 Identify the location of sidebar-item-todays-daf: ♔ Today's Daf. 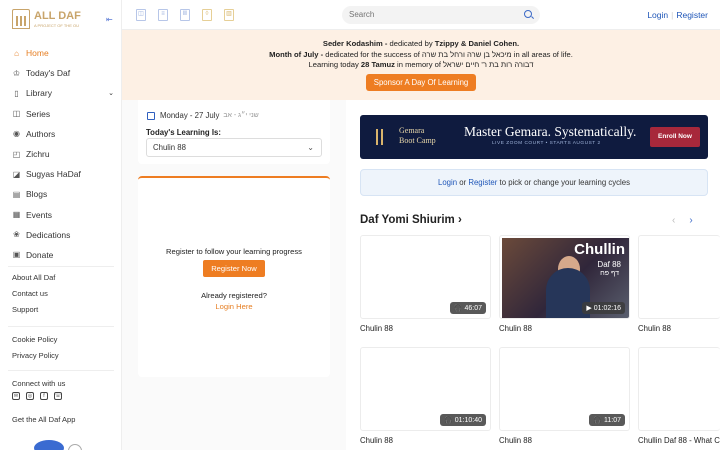
(61, 73).